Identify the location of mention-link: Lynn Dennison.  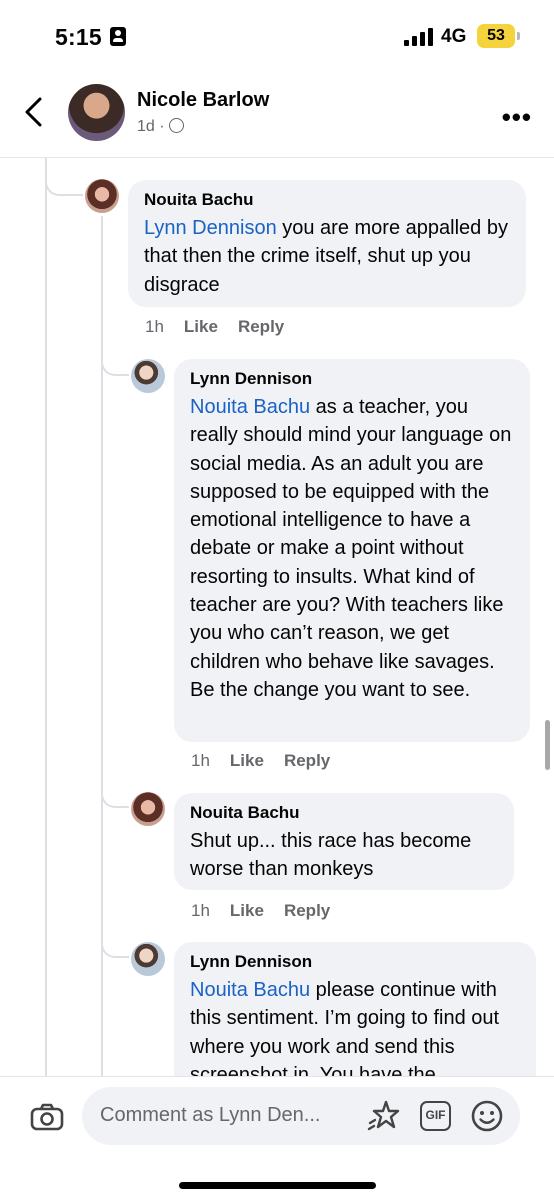
(210, 228).